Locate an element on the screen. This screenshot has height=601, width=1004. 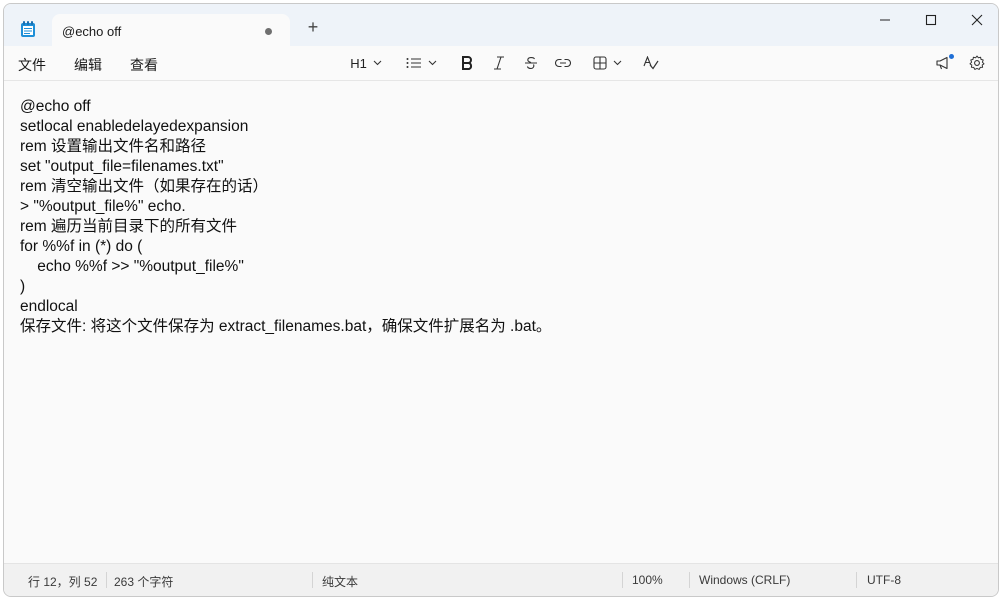
text-line: rem 清空输出文件（如果存在的话） is located at coordinates (144, 186).